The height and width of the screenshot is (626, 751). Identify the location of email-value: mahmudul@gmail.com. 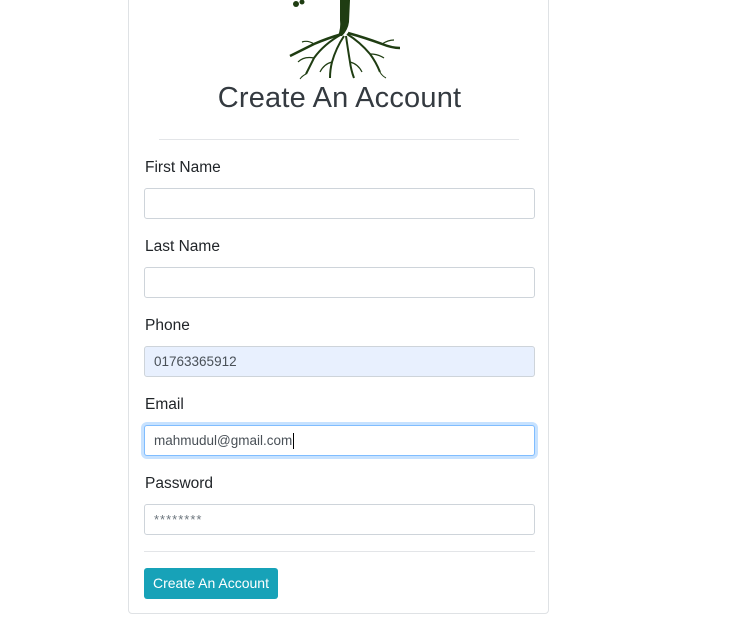
(223, 440).